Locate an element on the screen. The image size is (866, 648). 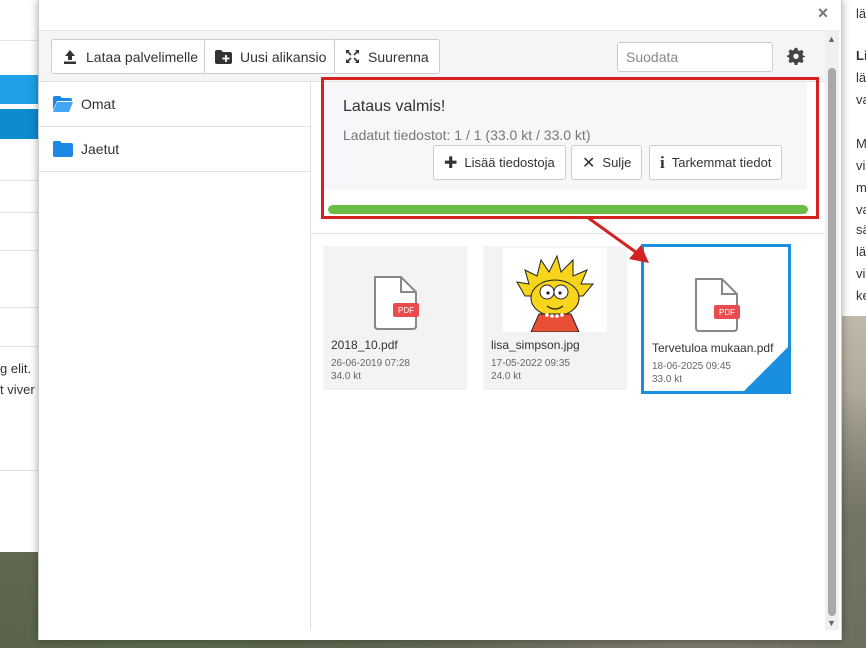
file-date: 18-06-2025 09:45 is located at coordinates (691, 366).